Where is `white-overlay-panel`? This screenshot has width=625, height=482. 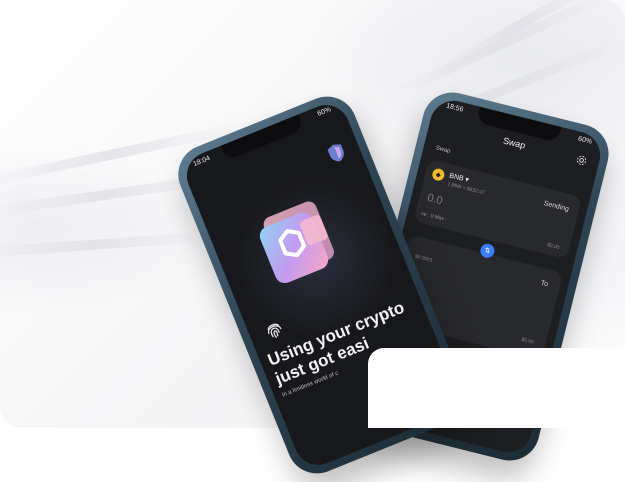 white-overlay-panel is located at coordinates (496, 388).